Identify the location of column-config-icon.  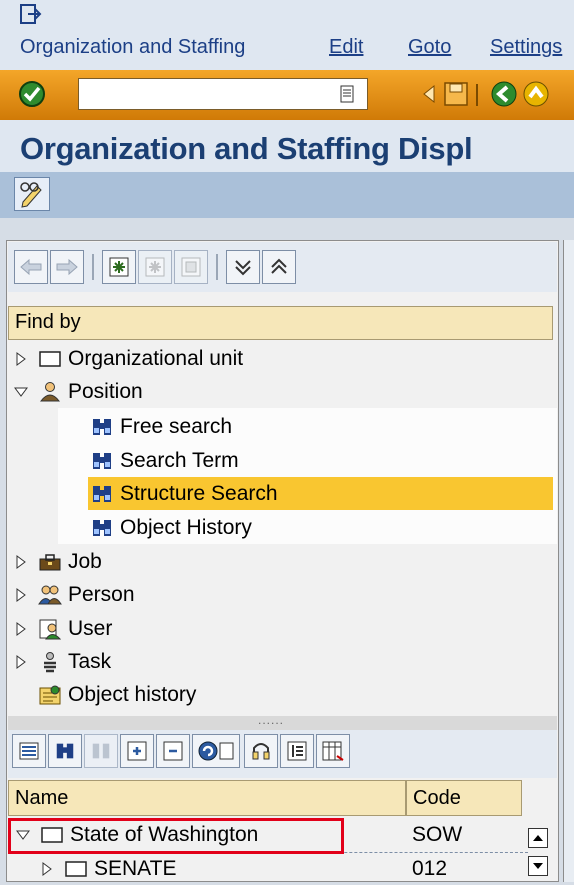
(333, 751).